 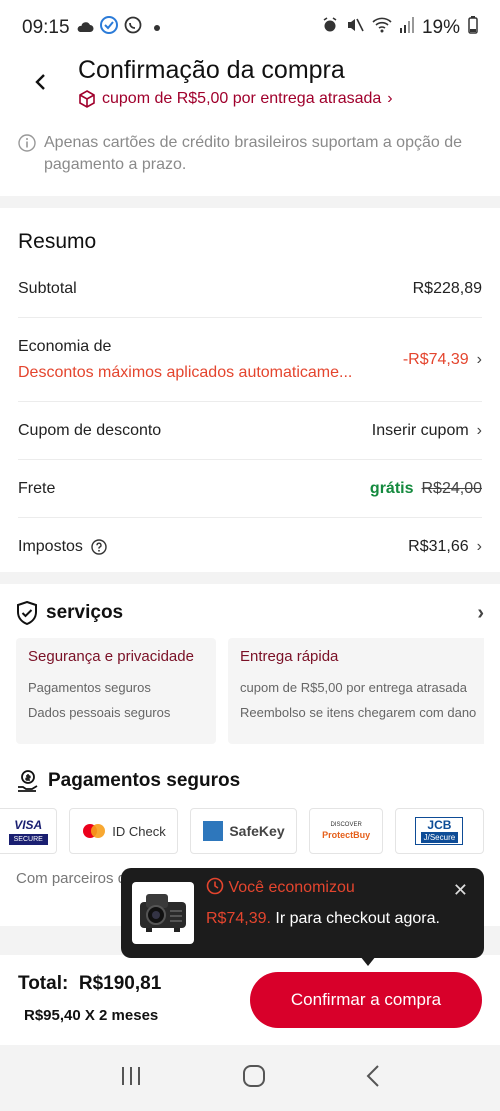 I want to click on jcb-logo: JCB J/Secure, so click(x=439, y=831).